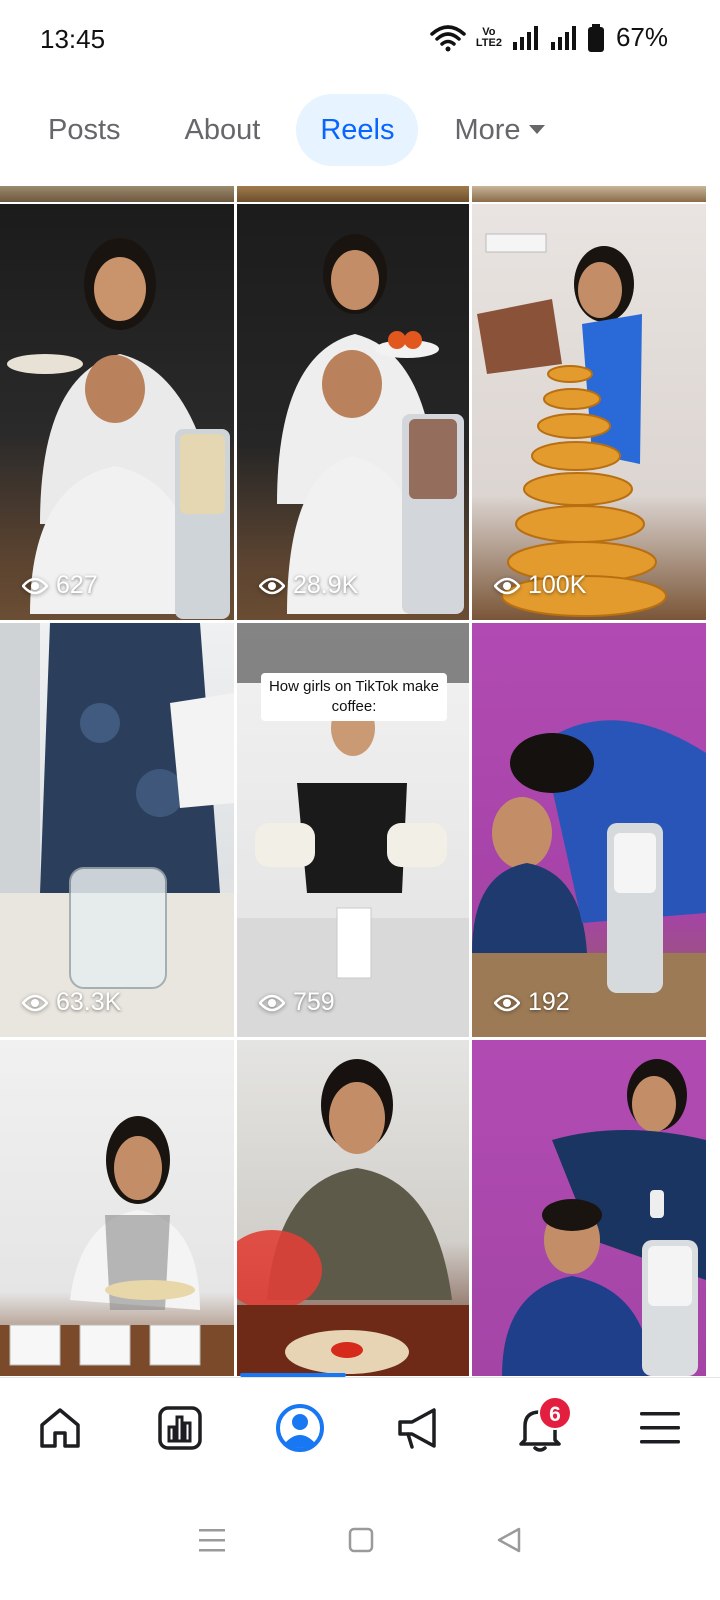 This screenshot has height=1600, width=720. What do you see at coordinates (326, 585) in the screenshot?
I see `view-count-label: 28.9K` at bounding box center [326, 585].